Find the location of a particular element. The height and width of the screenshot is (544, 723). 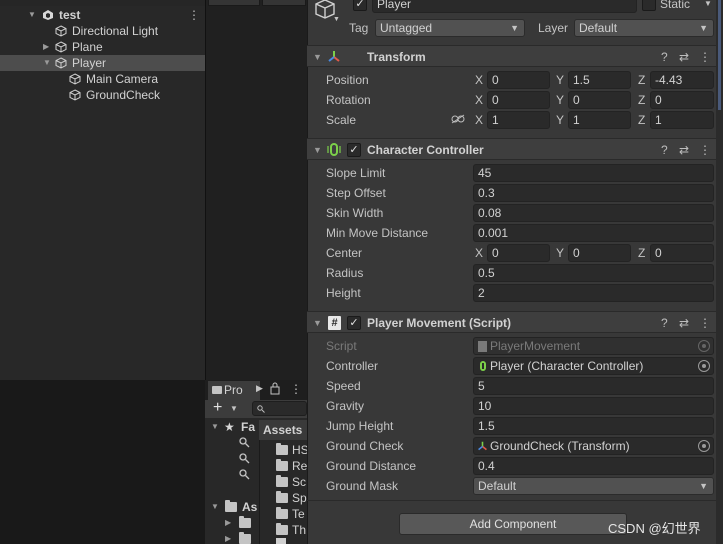

radius-field: 0.5 is located at coordinates (593, 273).